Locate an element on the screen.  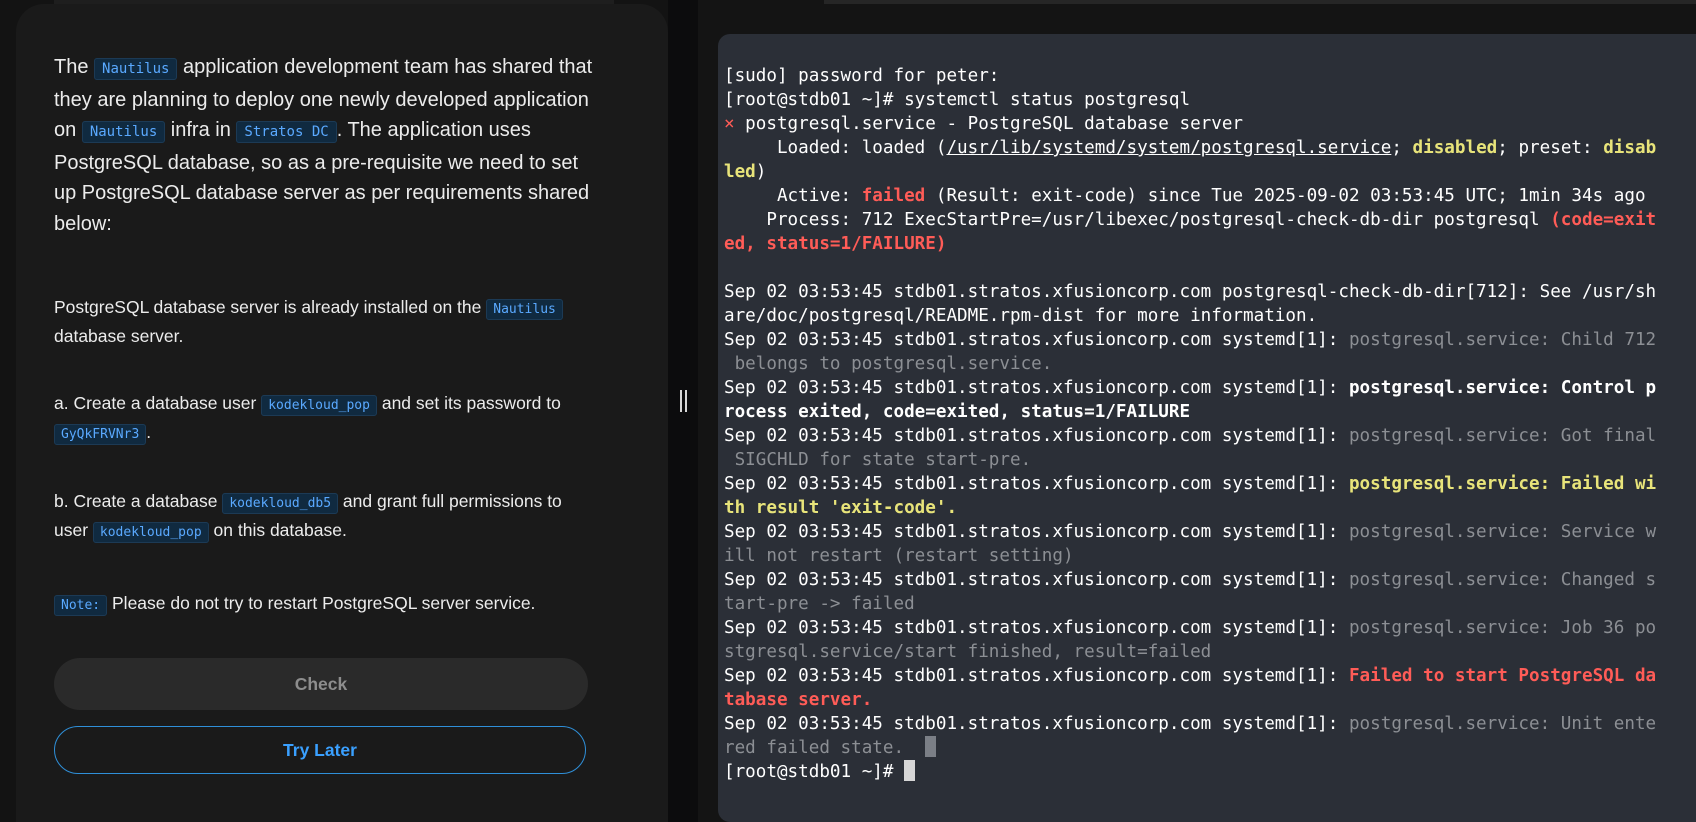
code-tag: Stratos DC is located at coordinates (286, 132).